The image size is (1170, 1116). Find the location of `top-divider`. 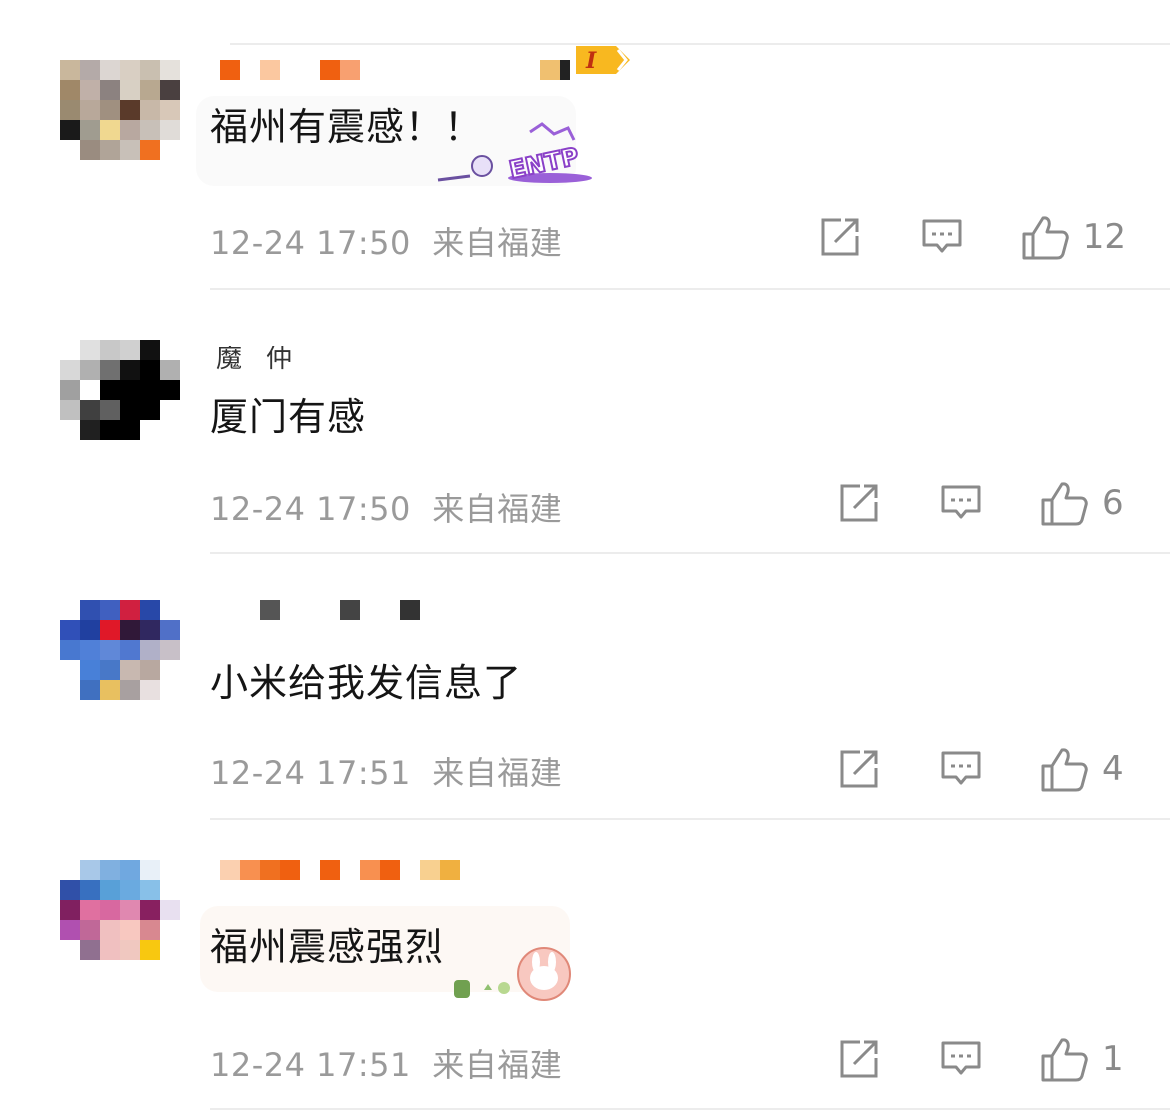

top-divider is located at coordinates (700, 44).